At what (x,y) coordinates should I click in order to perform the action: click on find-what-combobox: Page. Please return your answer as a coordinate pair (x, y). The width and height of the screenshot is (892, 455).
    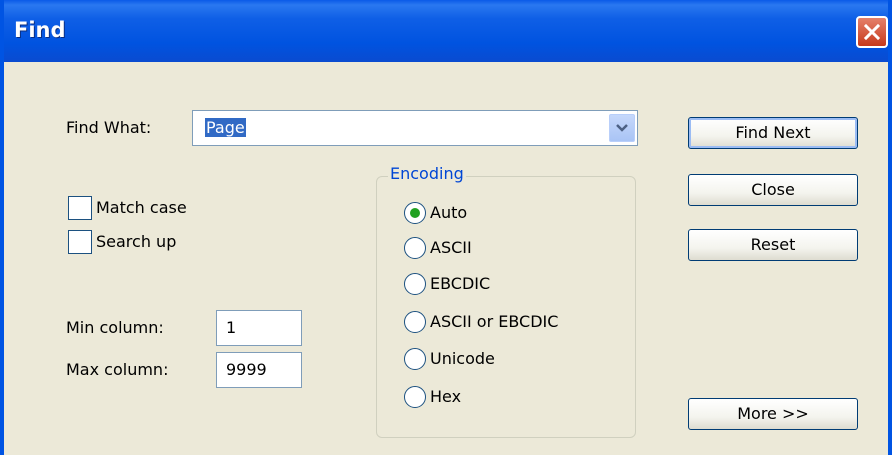
    Looking at the image, I should click on (415, 128).